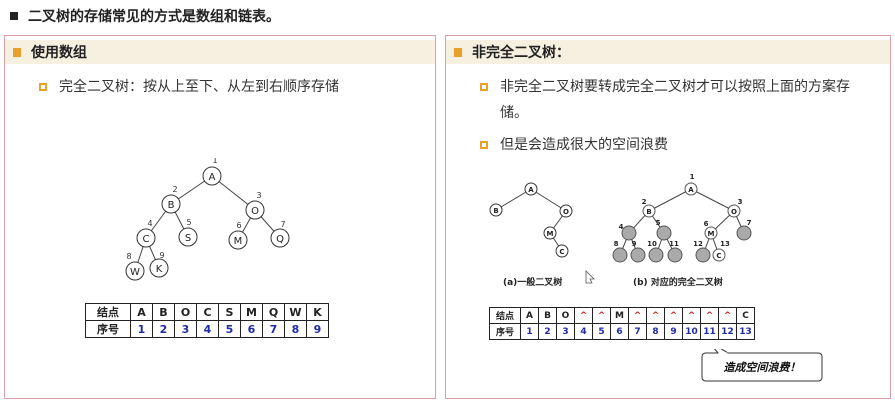 This screenshot has width=895, height=403. What do you see at coordinates (185, 329) in the screenshot?
I see `table-cell: 3` at bounding box center [185, 329].